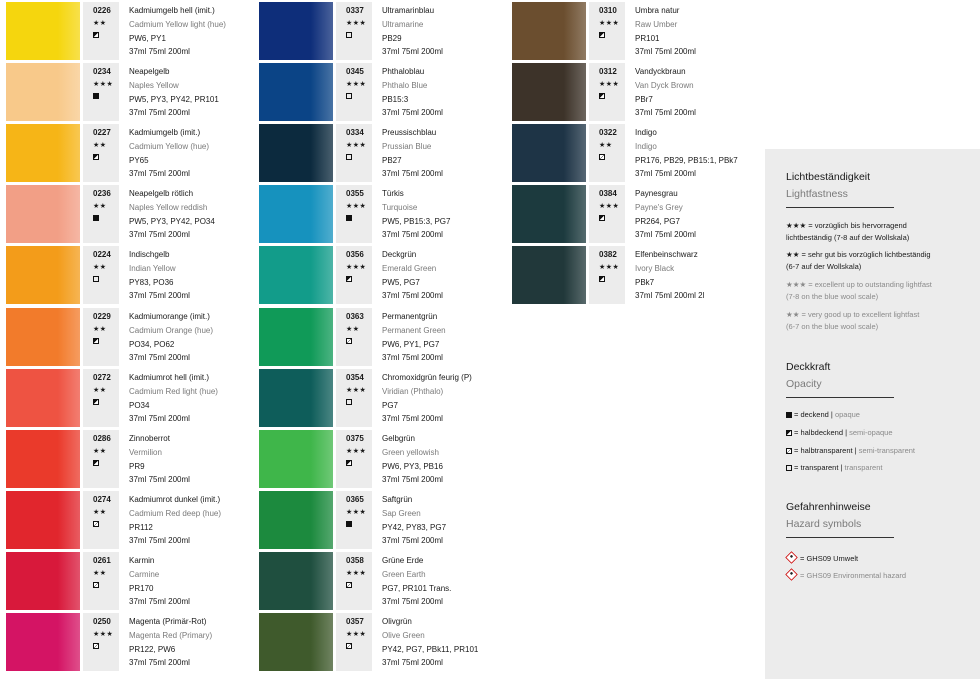 This screenshot has height=679, width=980. Describe the element at coordinates (354, 214) in the screenshot. I see `code-box: 0355 ★★★` at that location.